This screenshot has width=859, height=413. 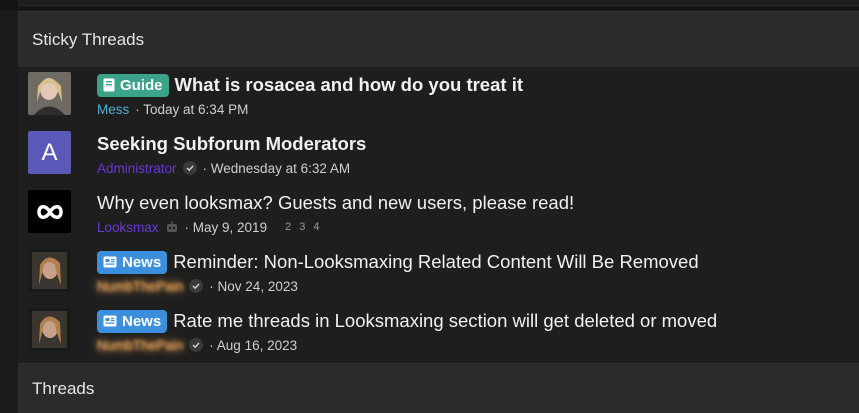 I want to click on thread-author: Mess, so click(x=113, y=109).